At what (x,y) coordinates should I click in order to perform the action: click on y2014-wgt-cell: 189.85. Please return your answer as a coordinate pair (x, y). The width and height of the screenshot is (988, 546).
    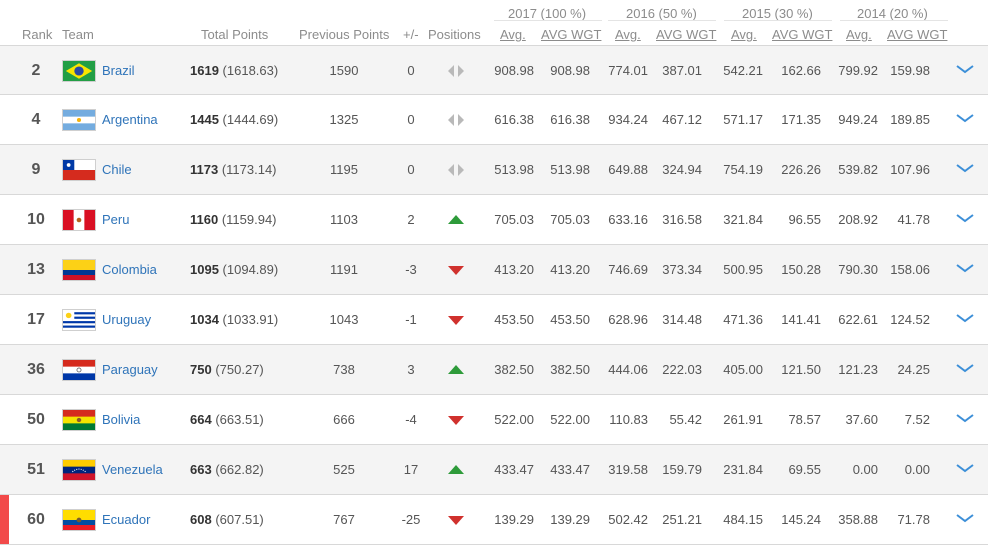
    Looking at the image, I should click on (910, 119).